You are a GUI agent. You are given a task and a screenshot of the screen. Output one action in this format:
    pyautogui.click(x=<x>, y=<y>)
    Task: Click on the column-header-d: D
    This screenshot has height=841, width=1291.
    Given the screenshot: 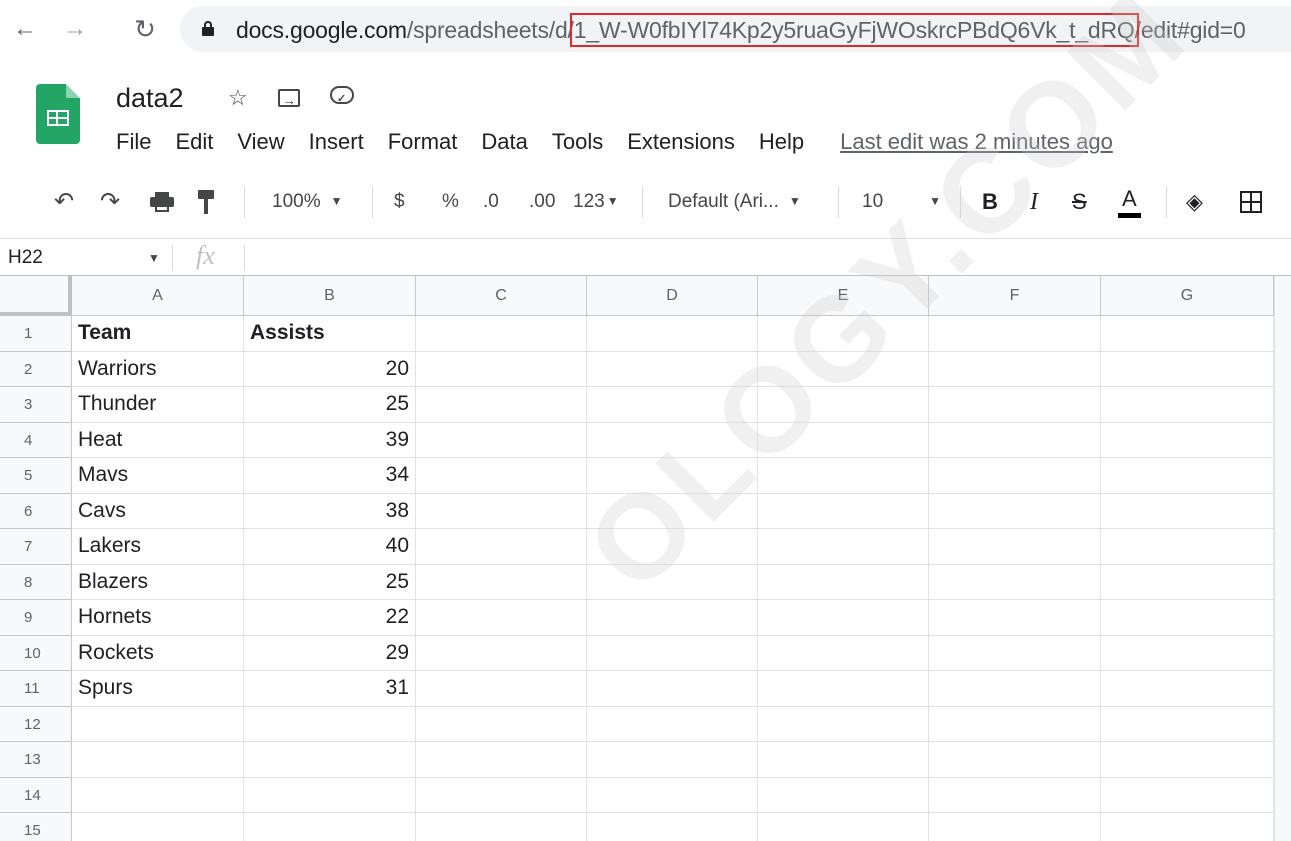 What is the action you would take?
    pyautogui.click(x=672, y=296)
    